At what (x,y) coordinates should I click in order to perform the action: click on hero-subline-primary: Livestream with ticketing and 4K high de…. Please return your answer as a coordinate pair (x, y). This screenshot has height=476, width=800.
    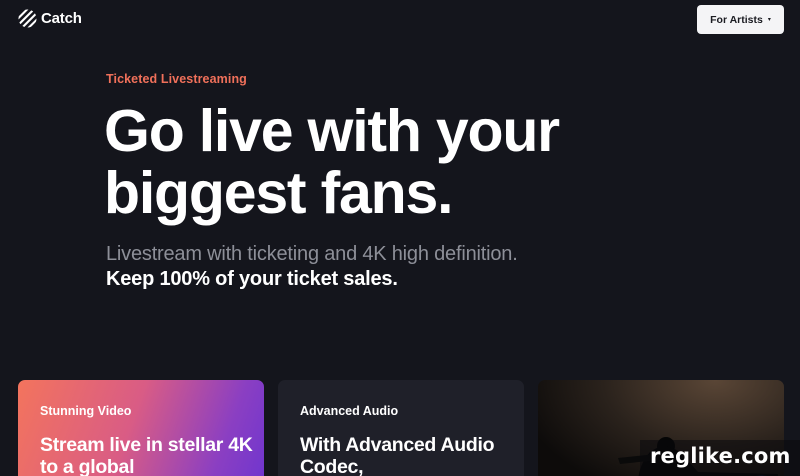
    Looking at the image, I should click on (312, 254).